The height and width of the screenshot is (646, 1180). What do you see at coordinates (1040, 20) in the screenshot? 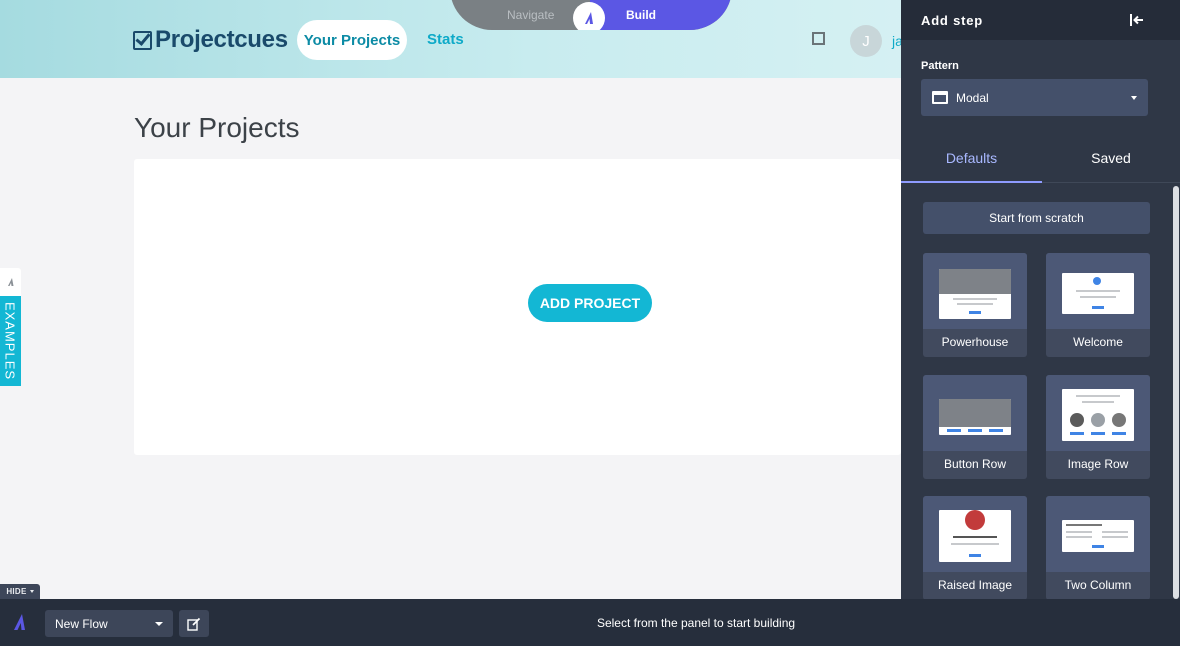
I see `panel-header: Add step` at bounding box center [1040, 20].